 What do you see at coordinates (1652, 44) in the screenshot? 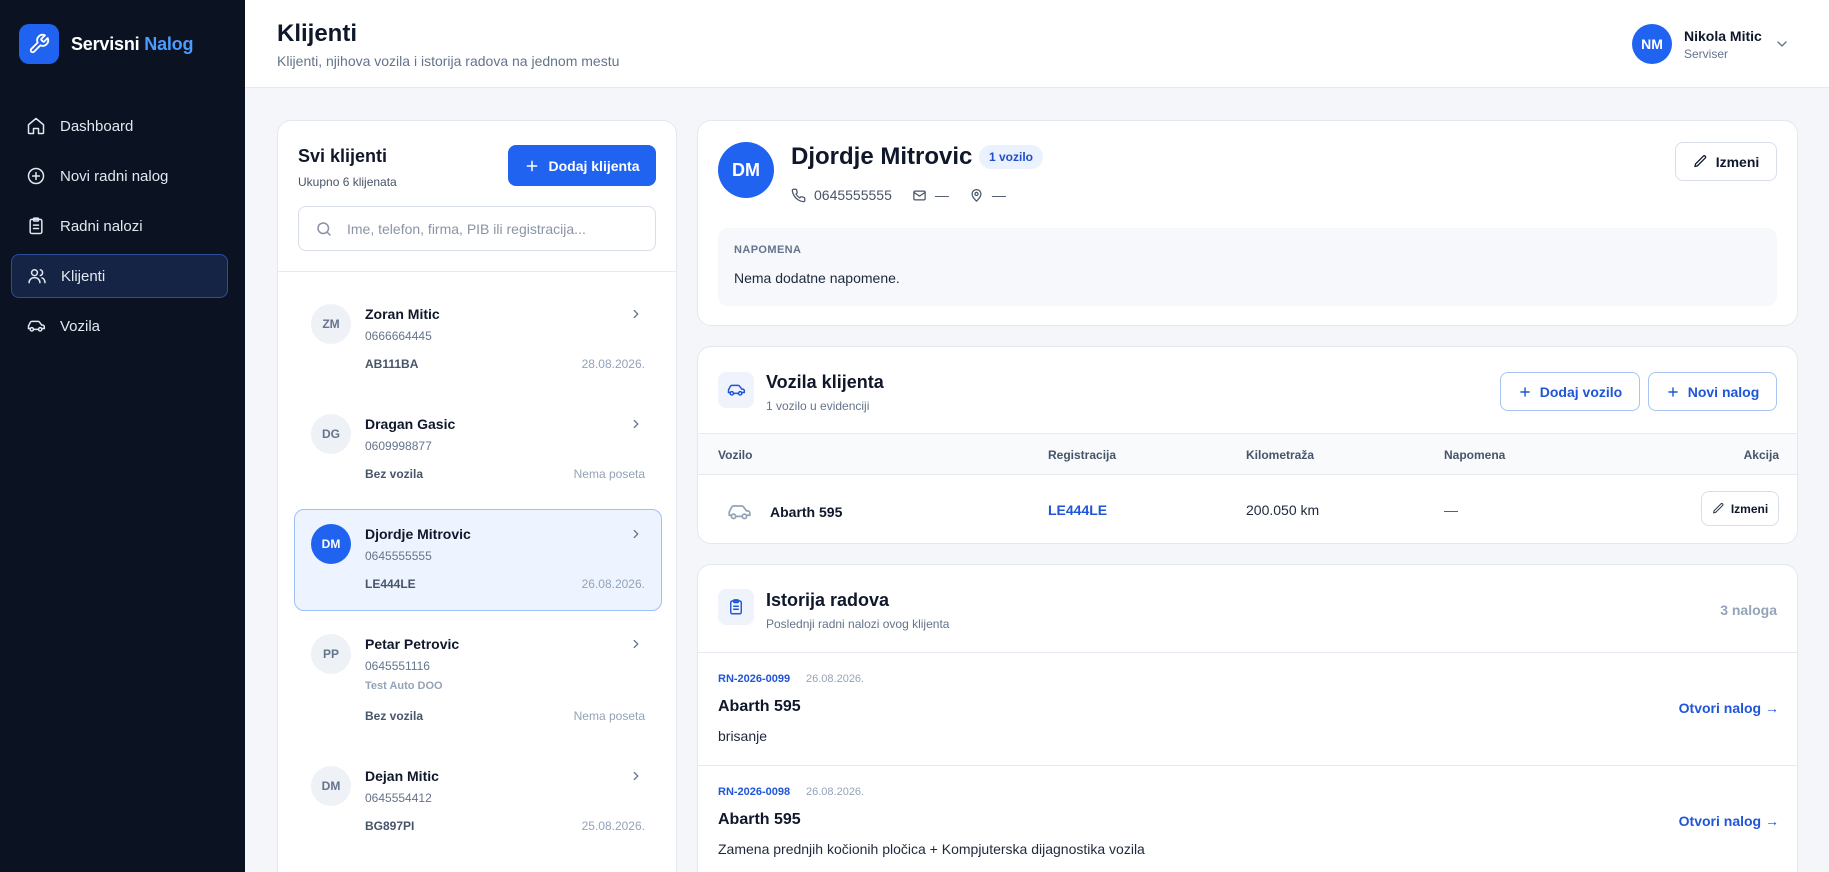
I see `avatar: NM` at bounding box center [1652, 44].